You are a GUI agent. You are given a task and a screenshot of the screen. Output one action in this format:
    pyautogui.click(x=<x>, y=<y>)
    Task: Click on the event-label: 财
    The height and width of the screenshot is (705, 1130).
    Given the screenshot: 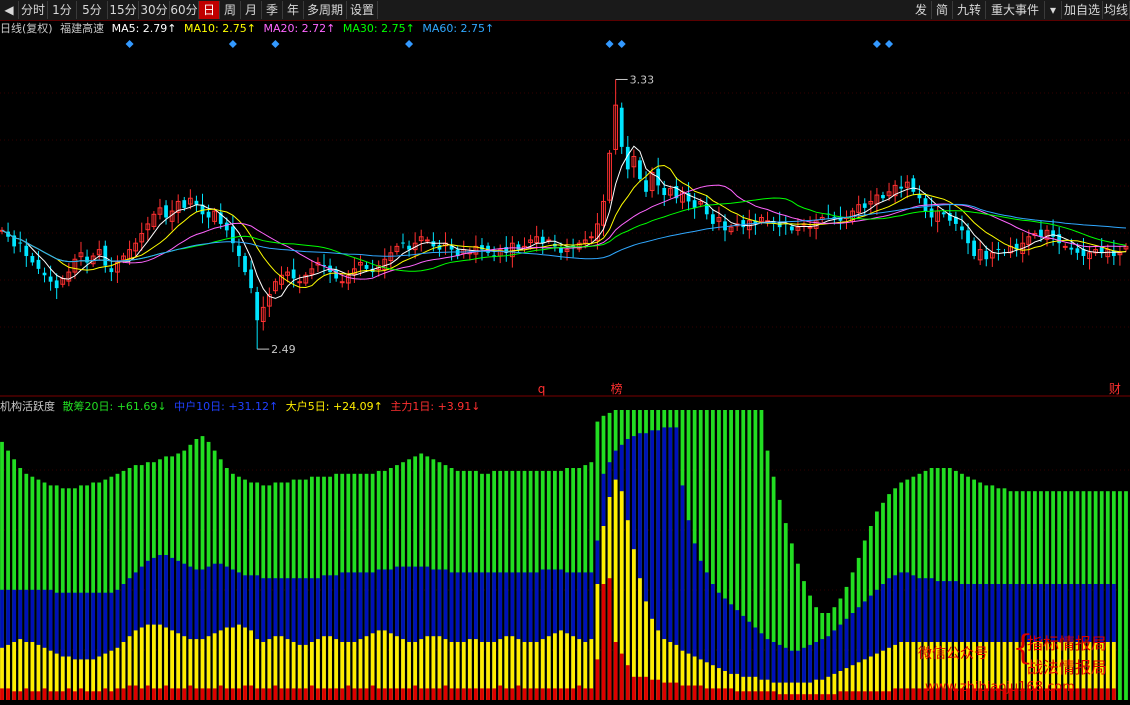 What is the action you would take?
    pyautogui.click(x=1115, y=389)
    